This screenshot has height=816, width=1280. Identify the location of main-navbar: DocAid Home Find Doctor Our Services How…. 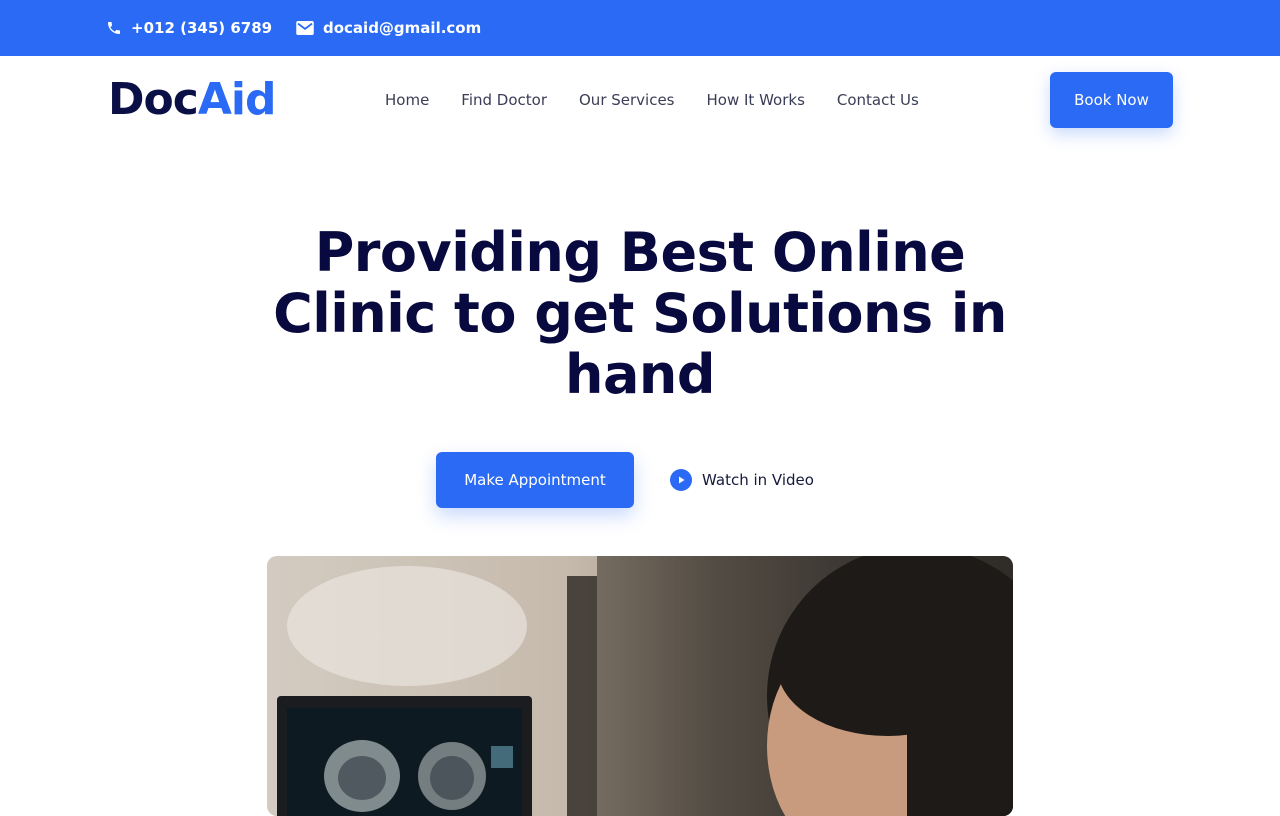
(640, 100).